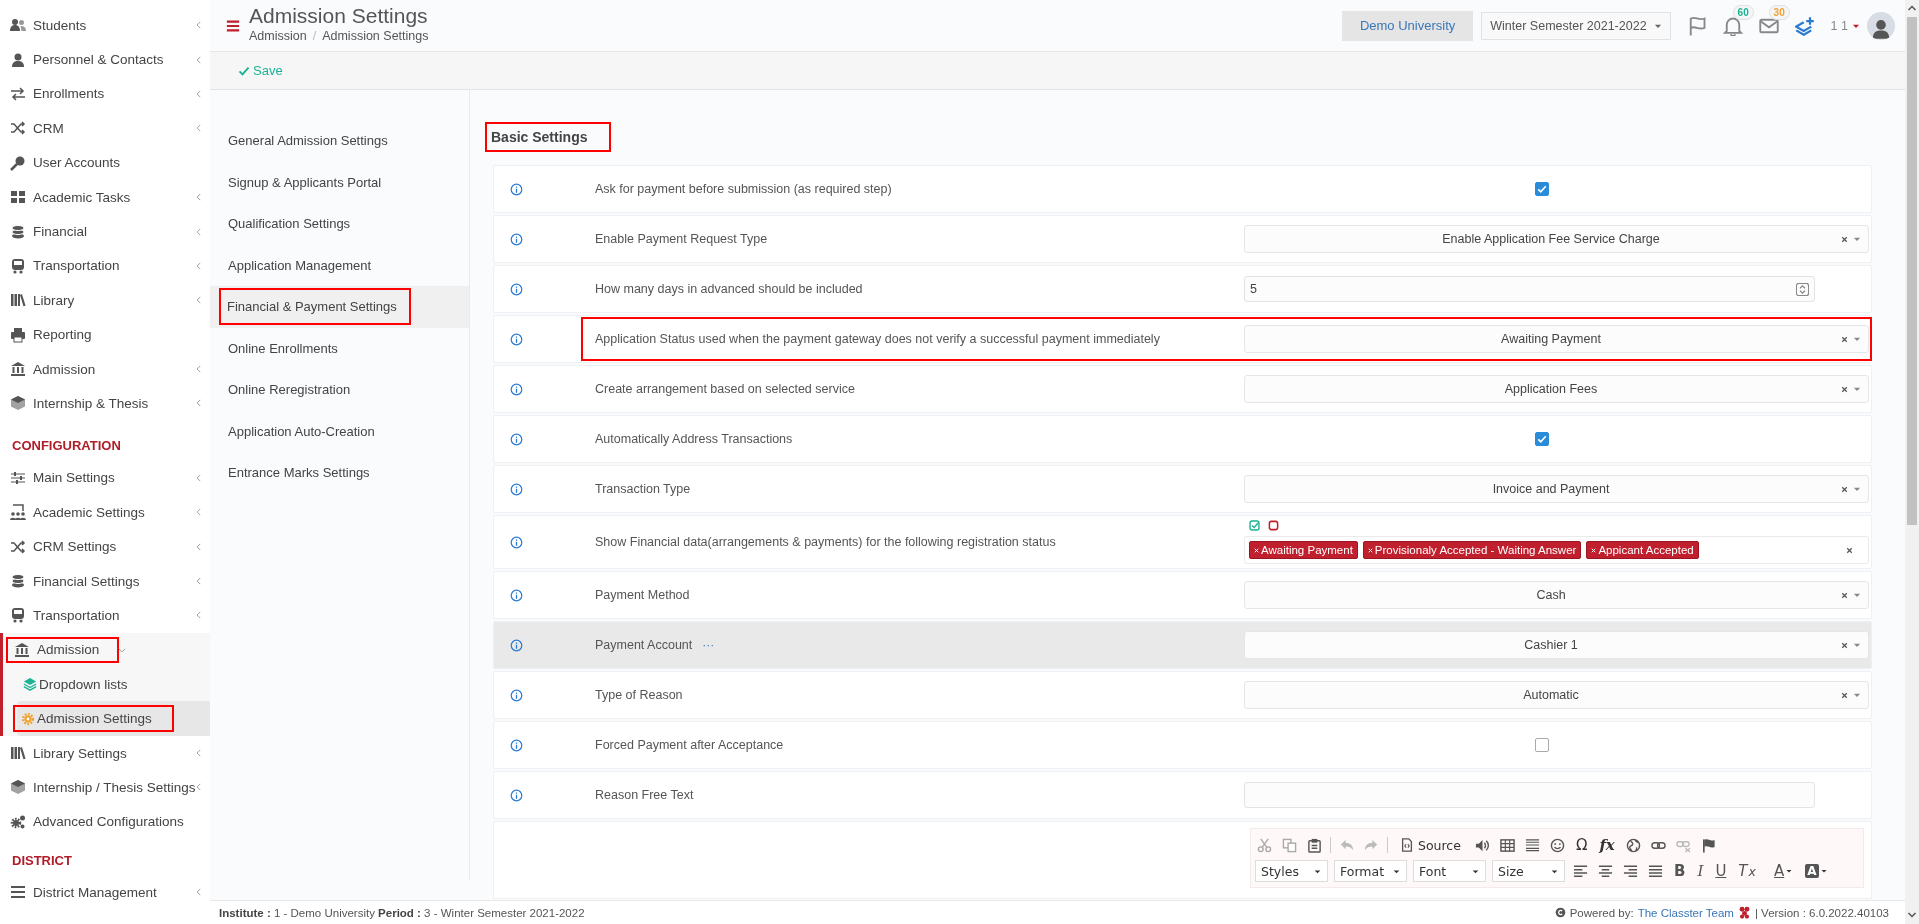  I want to click on formula-button: fx, so click(1607, 845).